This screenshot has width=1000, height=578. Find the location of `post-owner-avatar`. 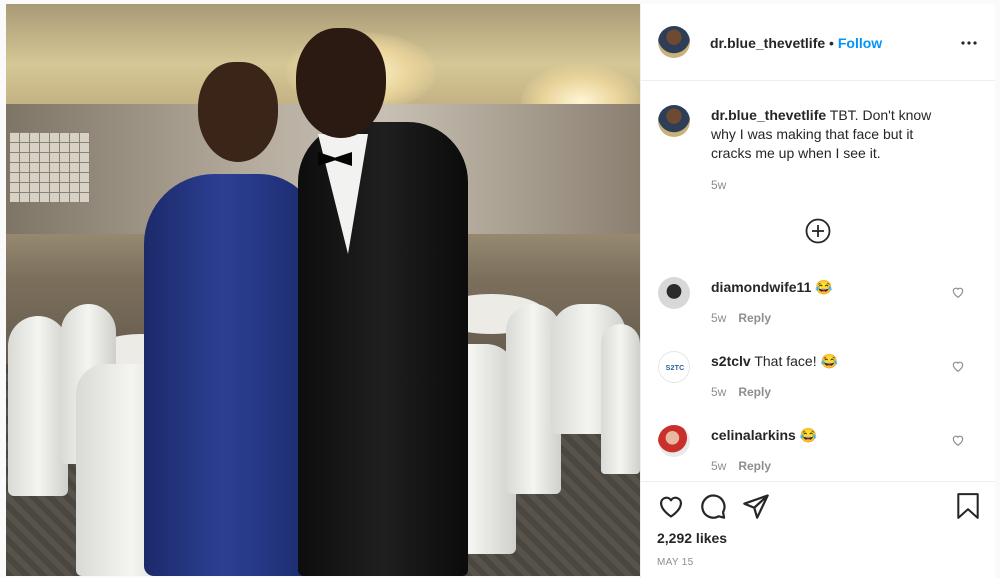

post-owner-avatar is located at coordinates (674, 42).